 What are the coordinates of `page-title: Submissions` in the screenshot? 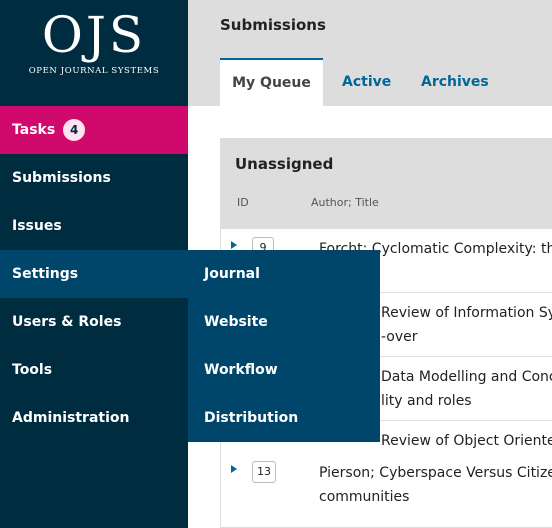 It's located at (273, 25).